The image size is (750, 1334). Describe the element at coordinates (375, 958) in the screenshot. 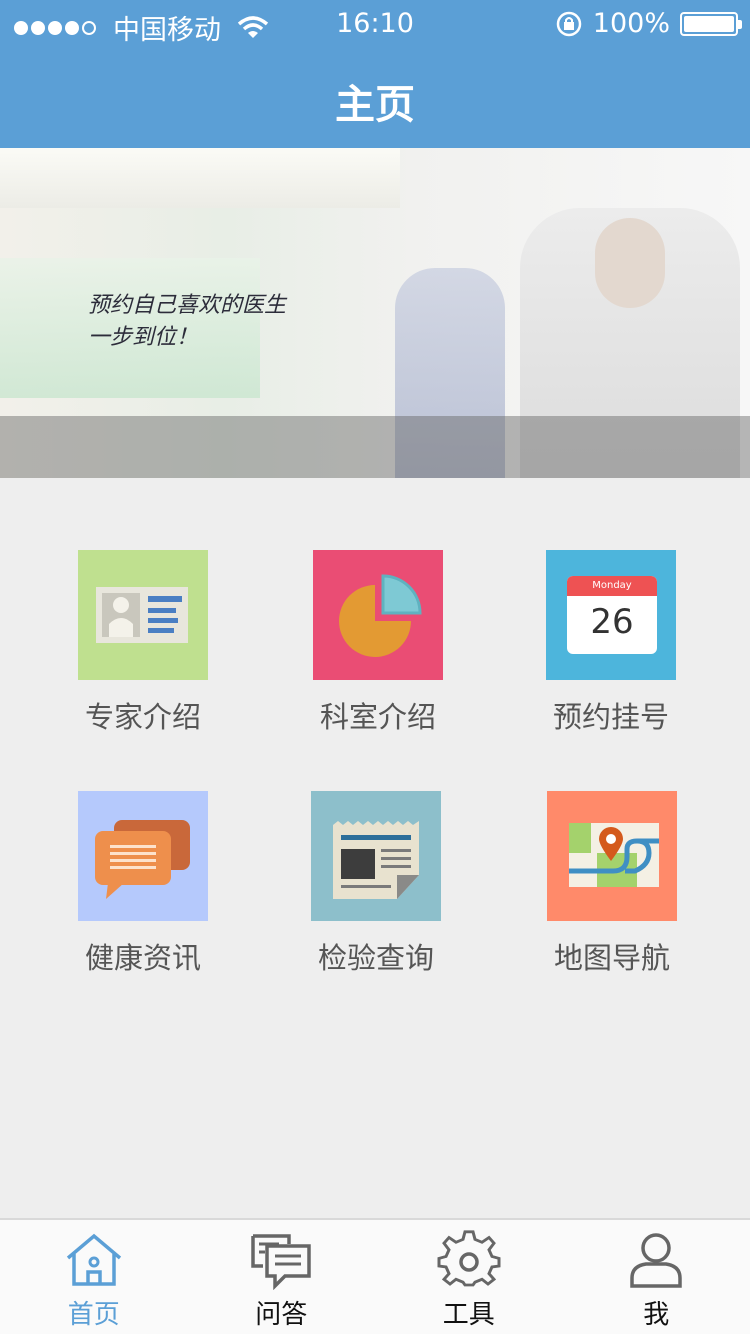

I see `grid-item-label: 检验查询` at that location.